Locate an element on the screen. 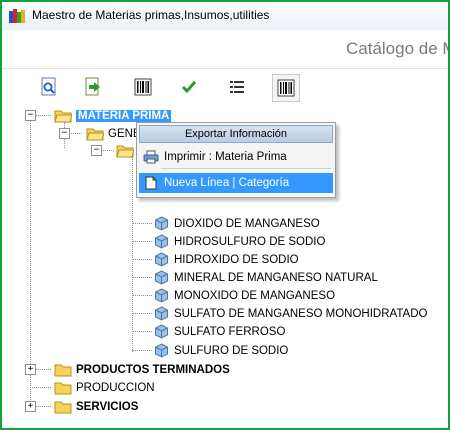  tree-node-subcategory is located at coordinates (127, 150).